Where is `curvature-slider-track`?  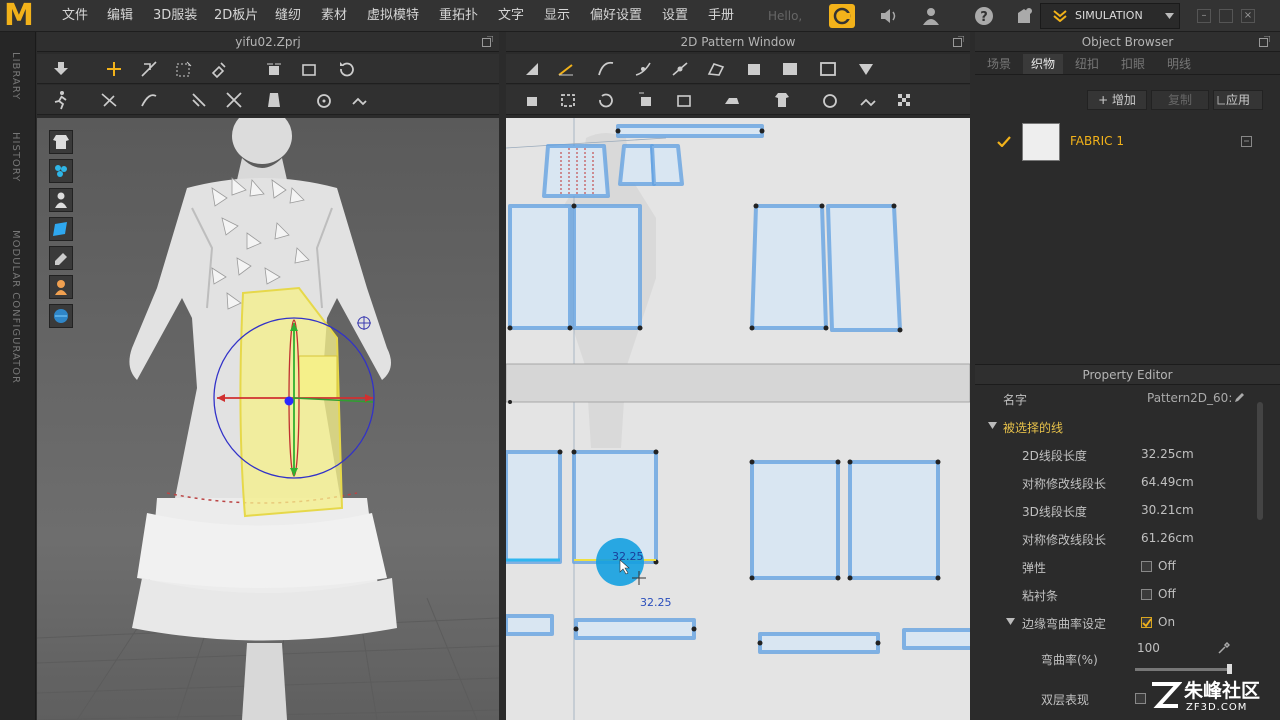
curvature-slider-track is located at coordinates (1182, 669).